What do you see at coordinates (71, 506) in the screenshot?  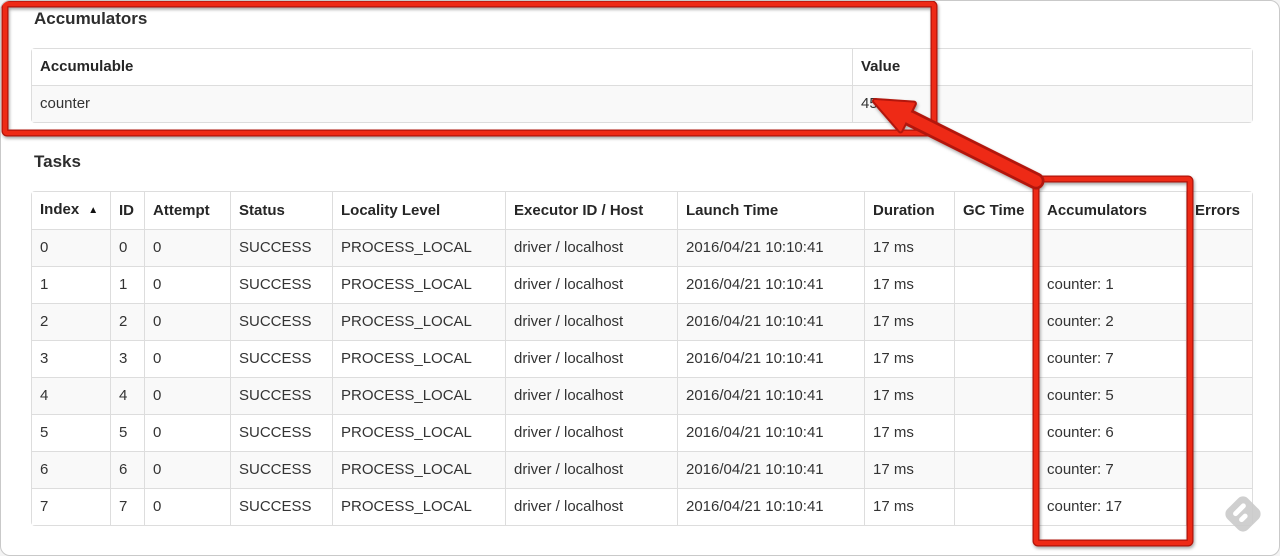 I see `index-cell: 7` at bounding box center [71, 506].